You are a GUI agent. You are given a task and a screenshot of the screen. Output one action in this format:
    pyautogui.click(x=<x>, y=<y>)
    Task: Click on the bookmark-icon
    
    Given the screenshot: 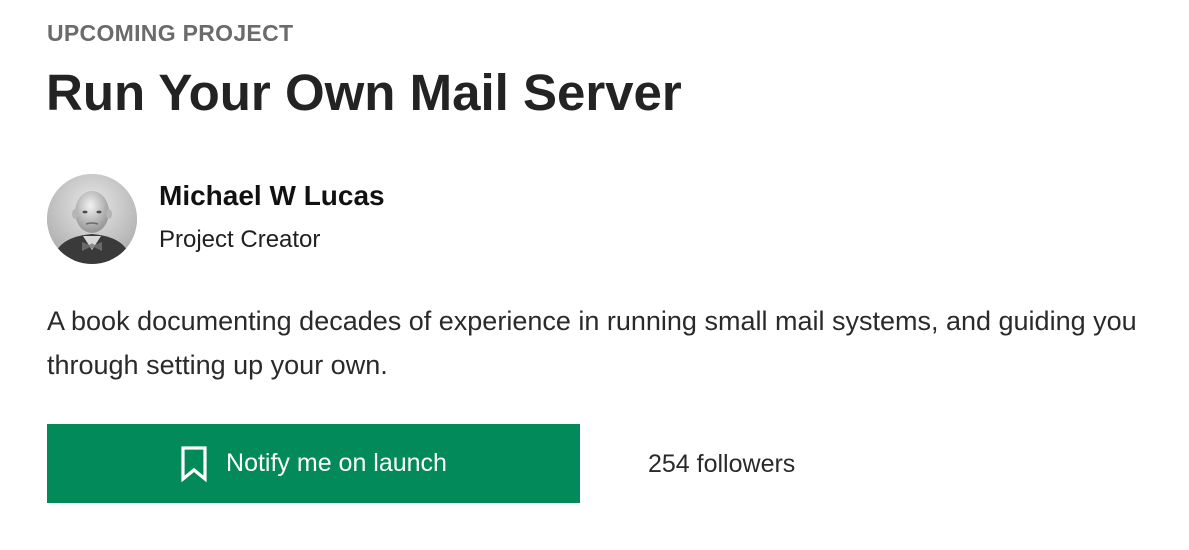 What is the action you would take?
    pyautogui.click(x=194, y=463)
    